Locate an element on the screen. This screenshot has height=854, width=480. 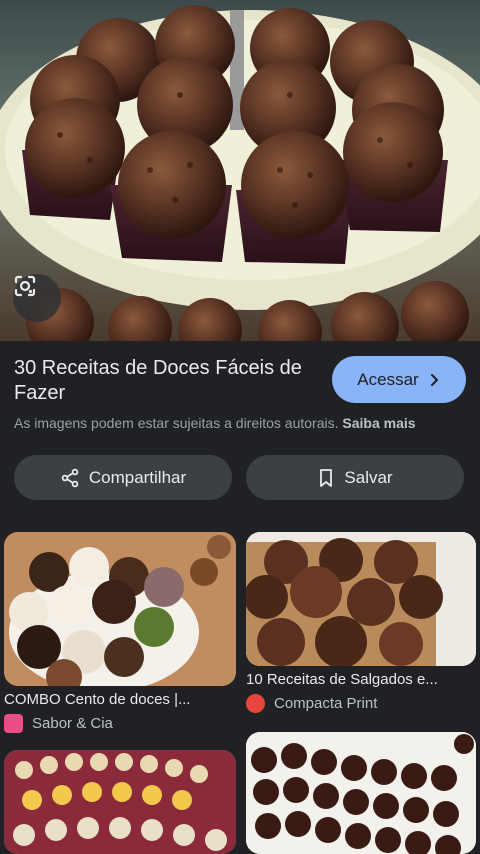
compacta-favicon-icon is located at coordinates (255, 703).